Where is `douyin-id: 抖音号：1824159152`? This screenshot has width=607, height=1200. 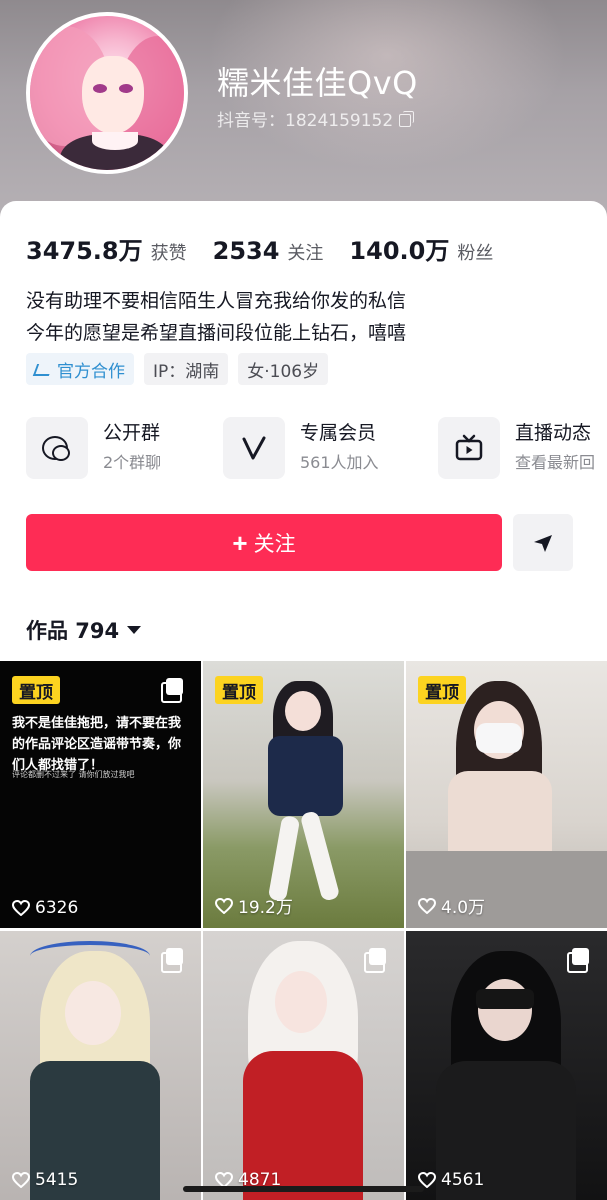
douyin-id: 抖音号：1824159152 is located at coordinates (316, 118).